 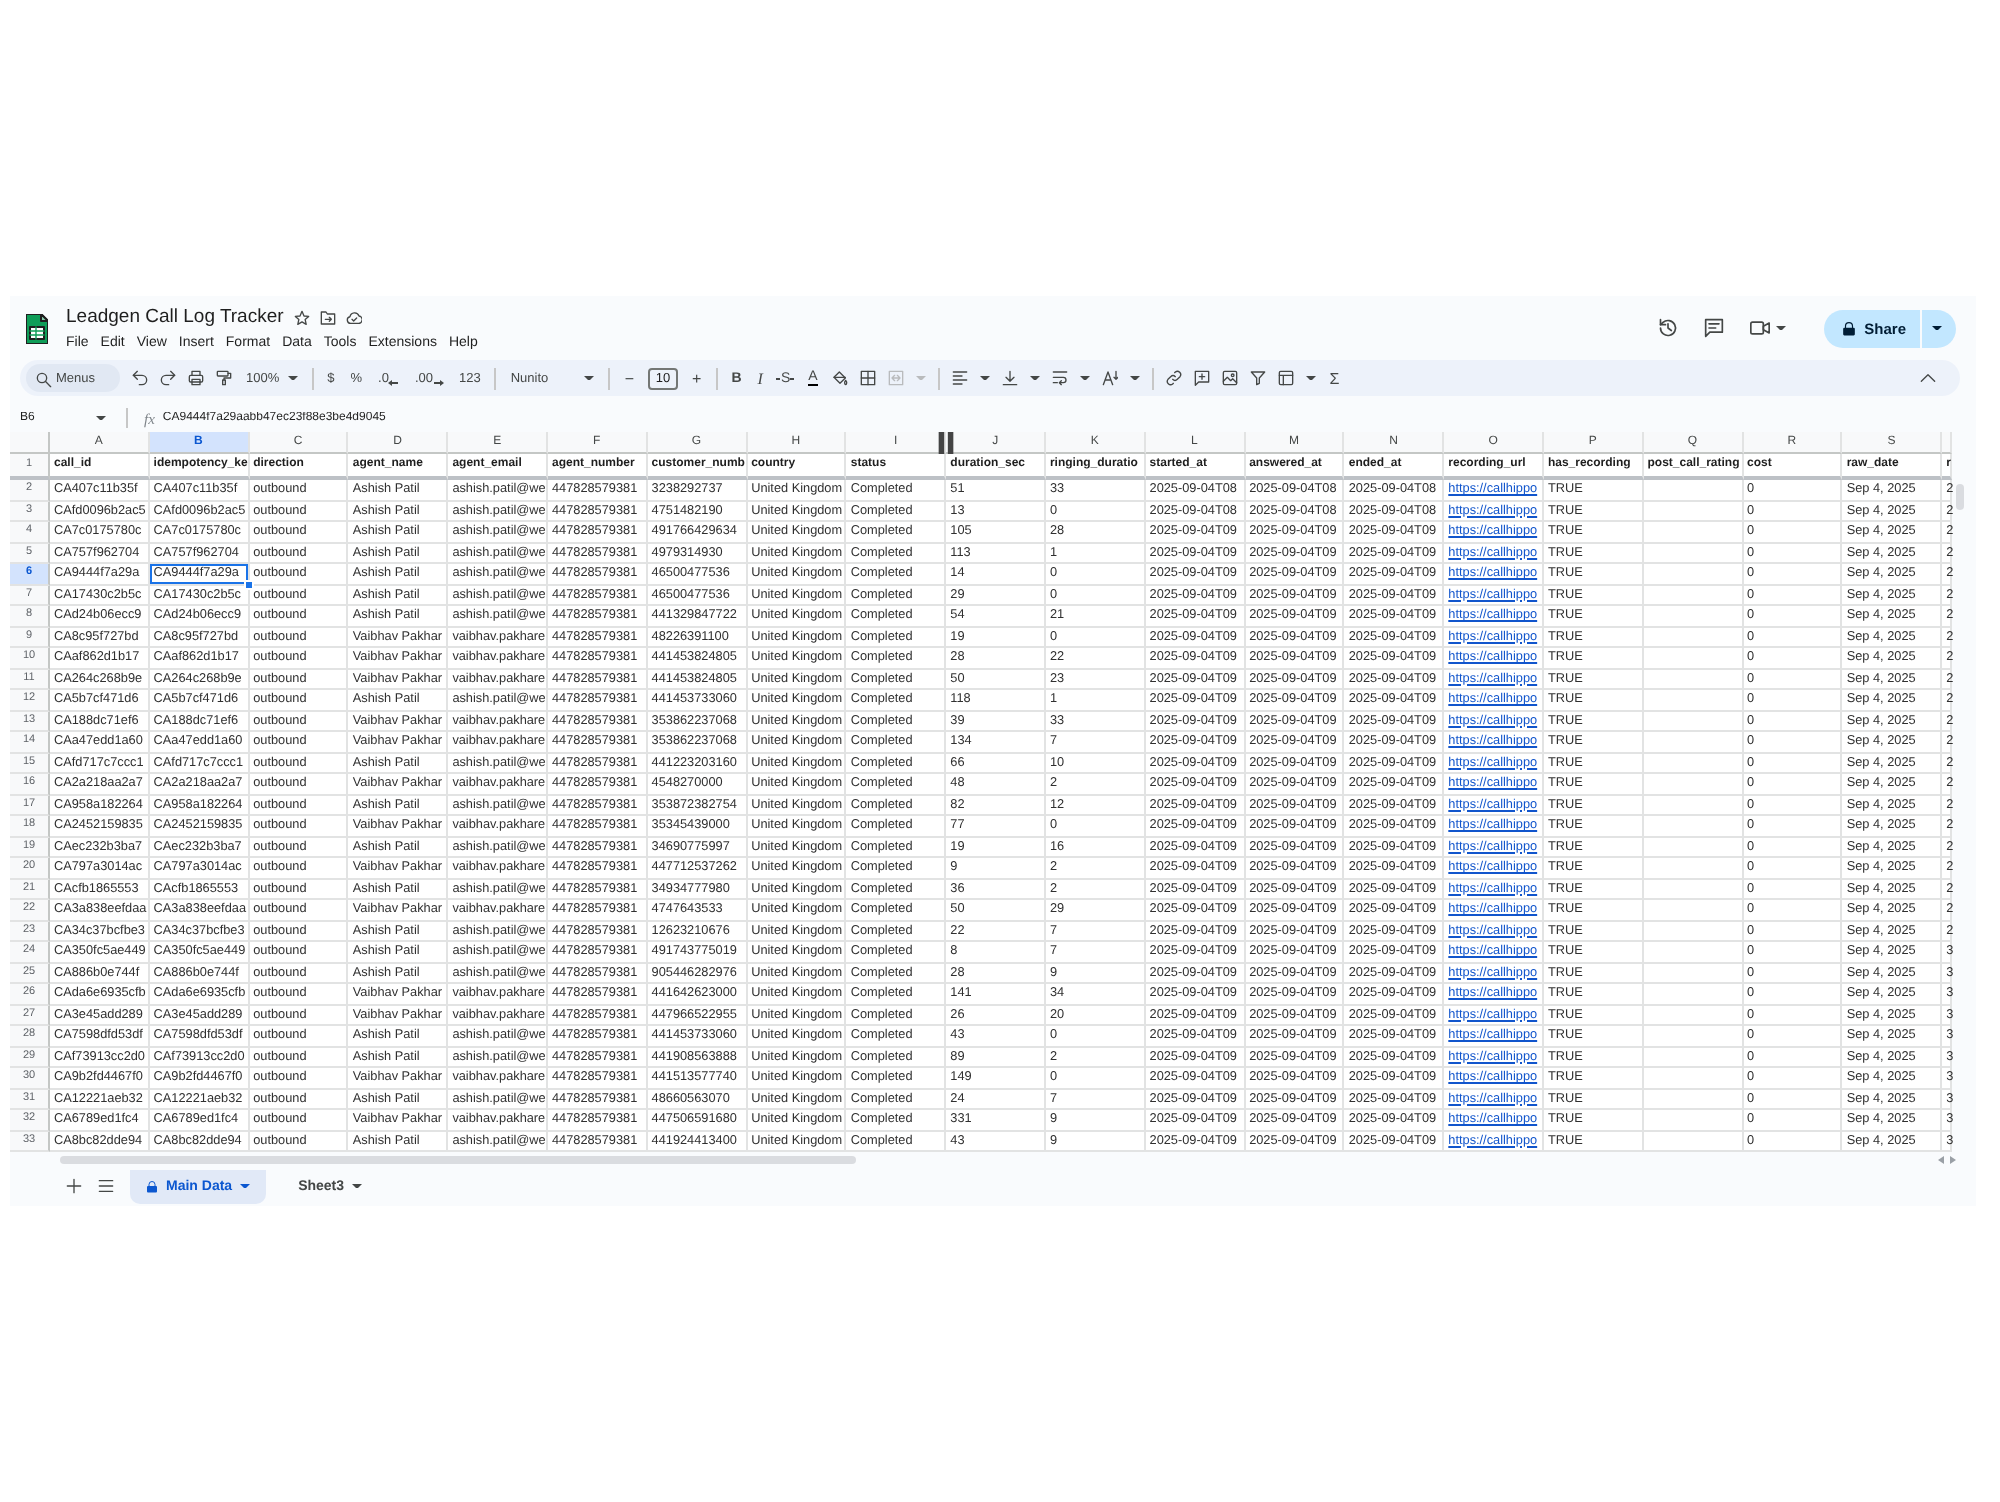 What do you see at coordinates (74, 1186) in the screenshot?
I see `add-sheet-icon` at bounding box center [74, 1186].